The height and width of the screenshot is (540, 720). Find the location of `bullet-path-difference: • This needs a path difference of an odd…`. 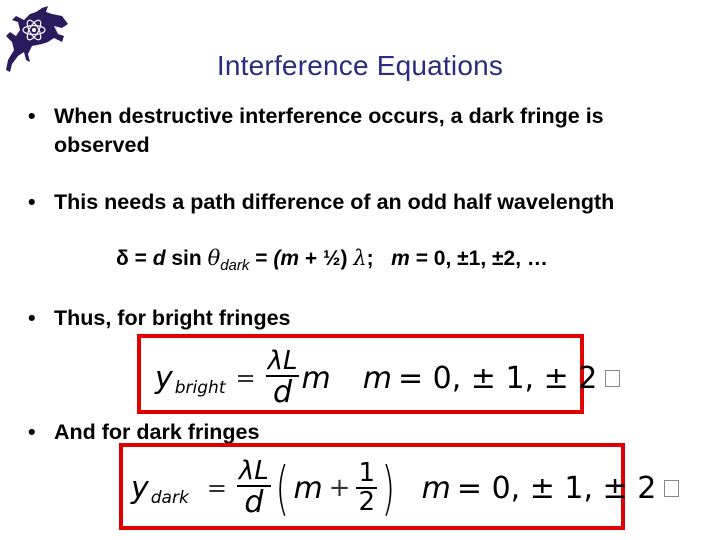

bullet-path-difference: • This needs a path difference of an odd… is located at coordinates (368, 202).